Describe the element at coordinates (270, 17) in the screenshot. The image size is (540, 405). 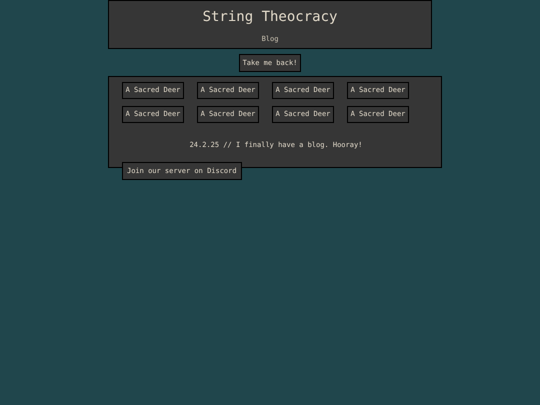
I see `site-title: String Theocracy` at that location.